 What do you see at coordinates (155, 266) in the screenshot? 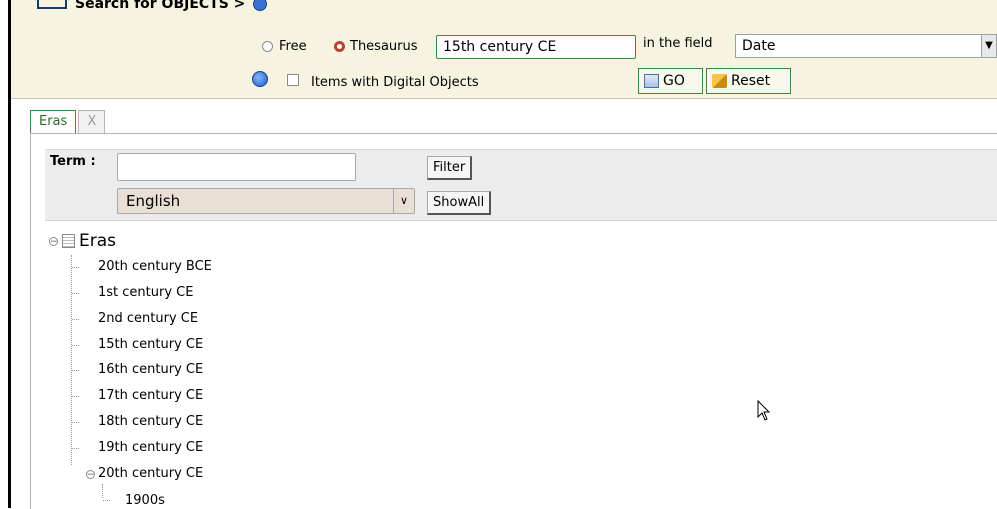
I see `tree-node: 20th century BCE` at bounding box center [155, 266].